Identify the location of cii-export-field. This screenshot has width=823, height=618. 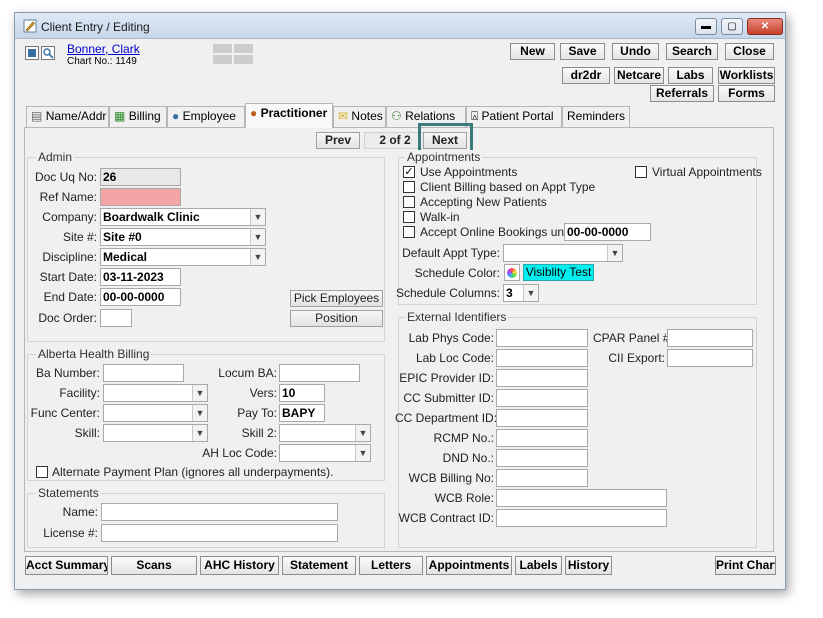
(710, 358).